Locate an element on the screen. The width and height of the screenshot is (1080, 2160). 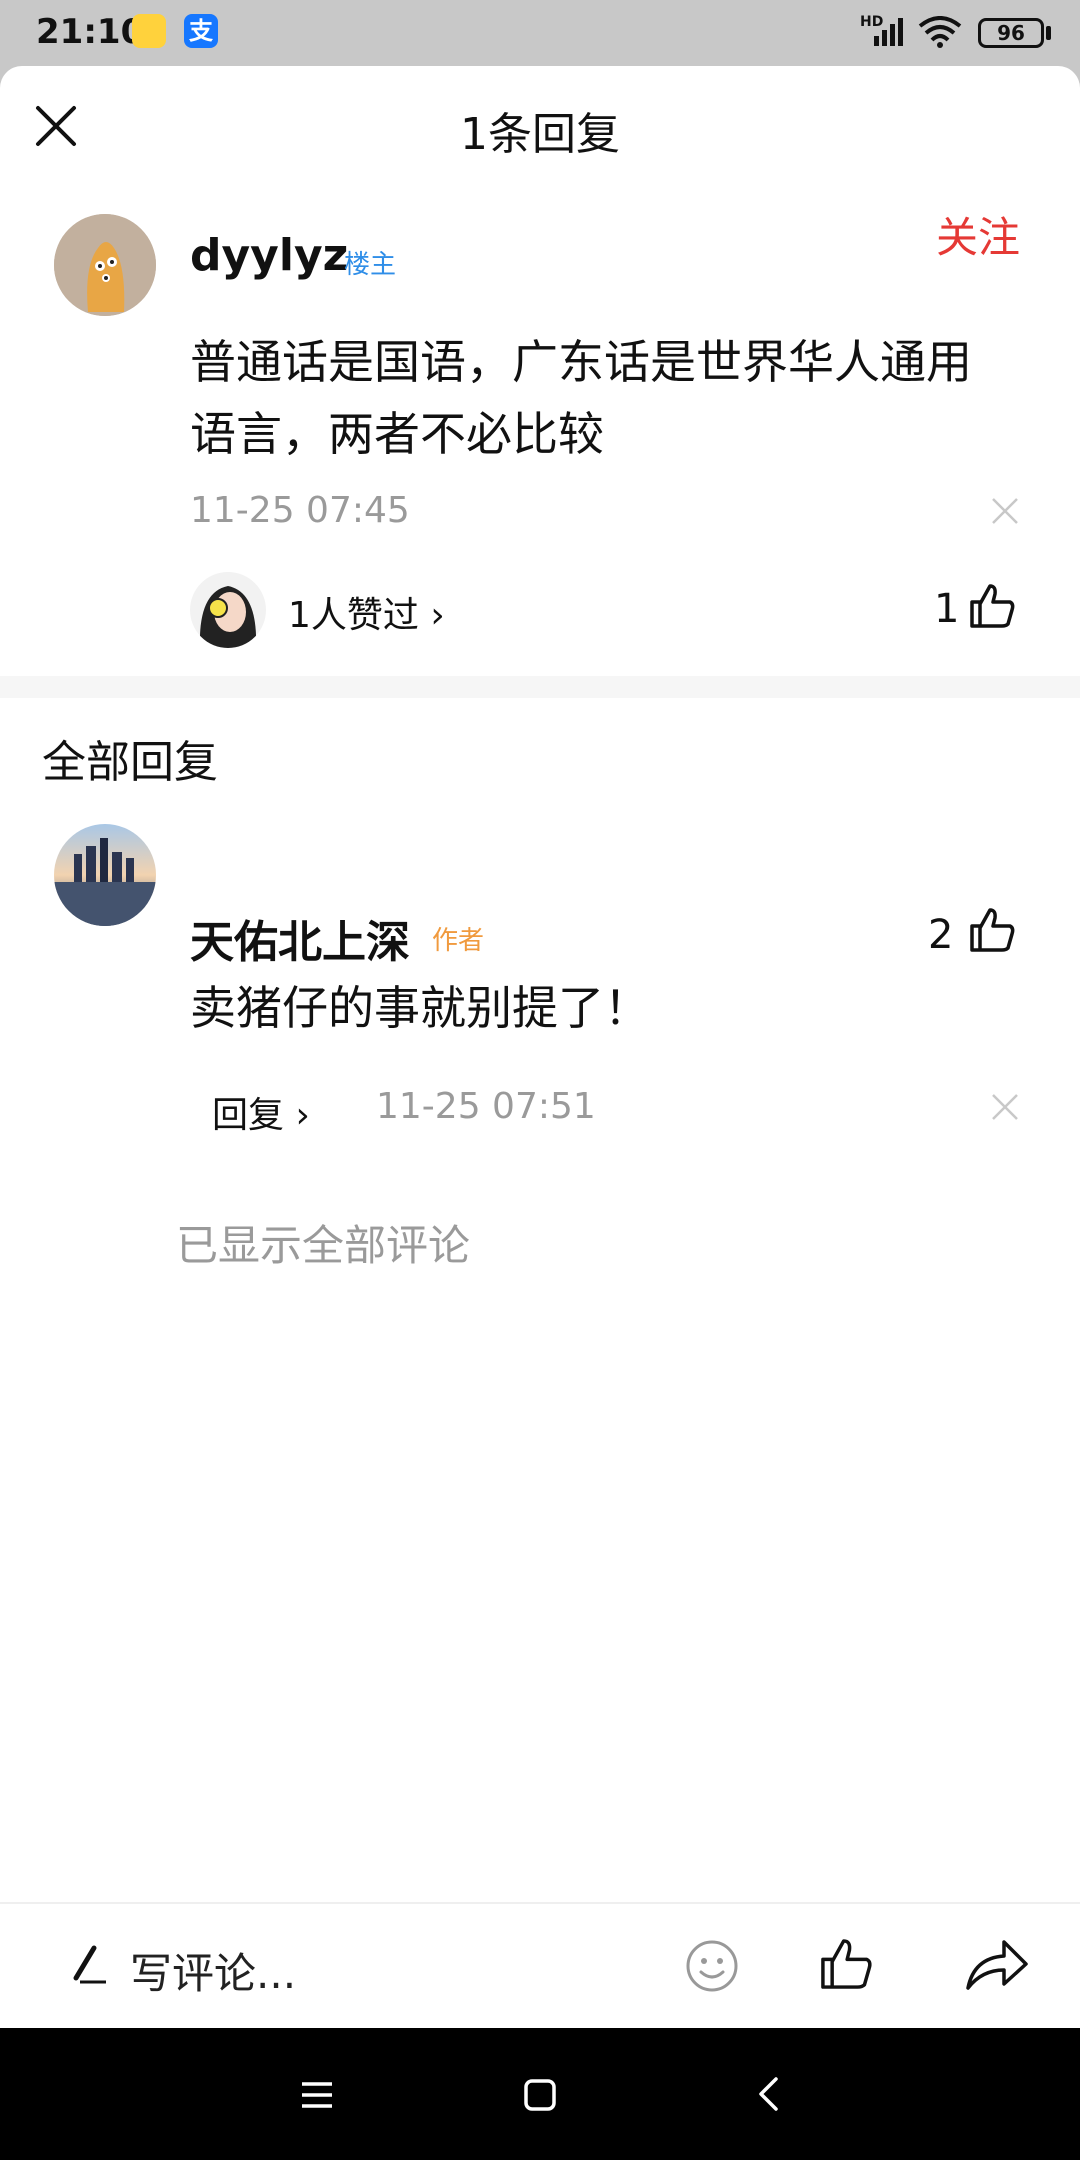
liker-avatar is located at coordinates (228, 610).